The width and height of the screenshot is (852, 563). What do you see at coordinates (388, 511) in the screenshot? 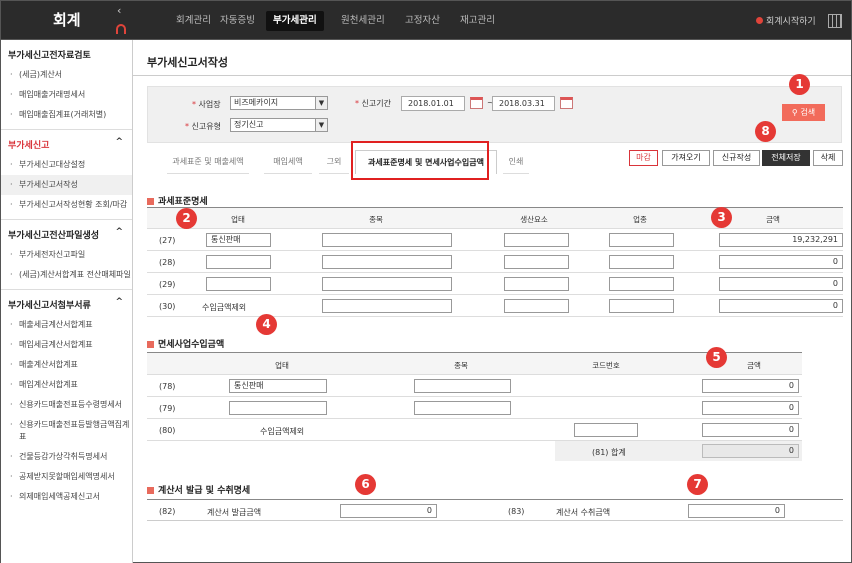
I see `issued-amount-input: 0` at bounding box center [388, 511].